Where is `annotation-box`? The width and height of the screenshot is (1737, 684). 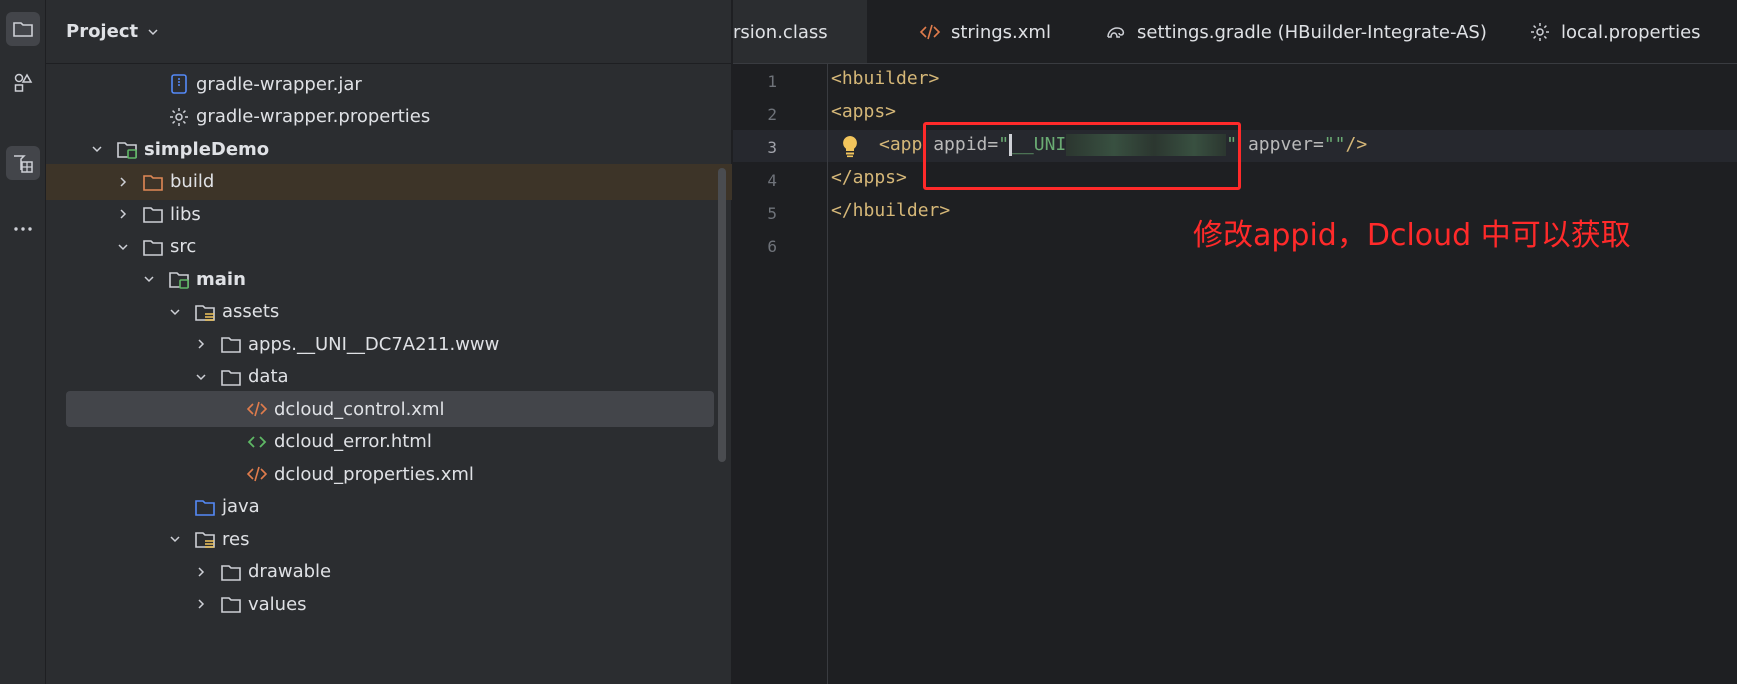
annotation-box is located at coordinates (1082, 156).